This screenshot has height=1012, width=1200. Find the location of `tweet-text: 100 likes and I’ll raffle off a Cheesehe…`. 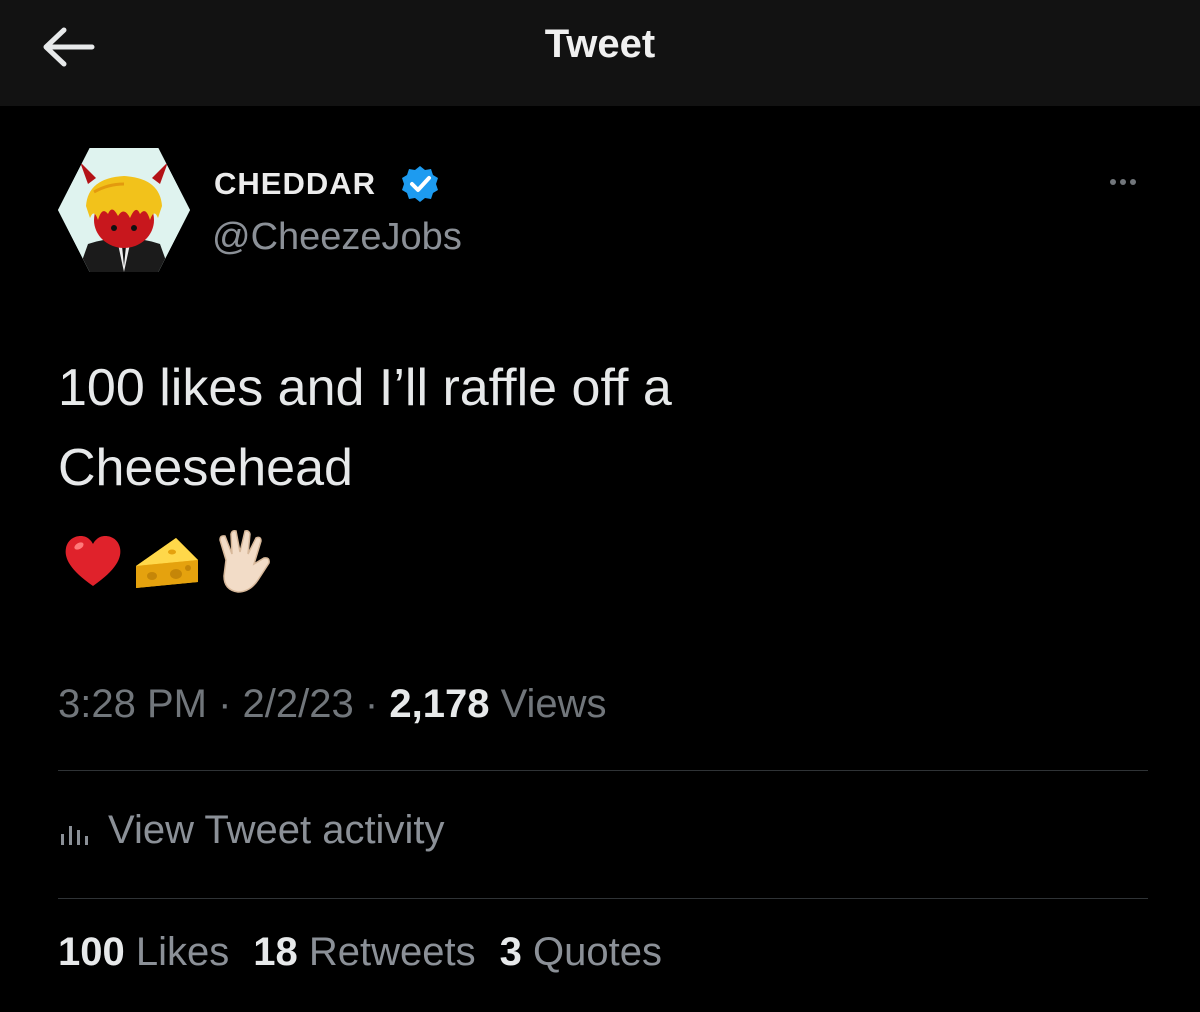

tweet-text: 100 likes and I’ll raffle off a Cheesehe… is located at coordinates (558, 428).